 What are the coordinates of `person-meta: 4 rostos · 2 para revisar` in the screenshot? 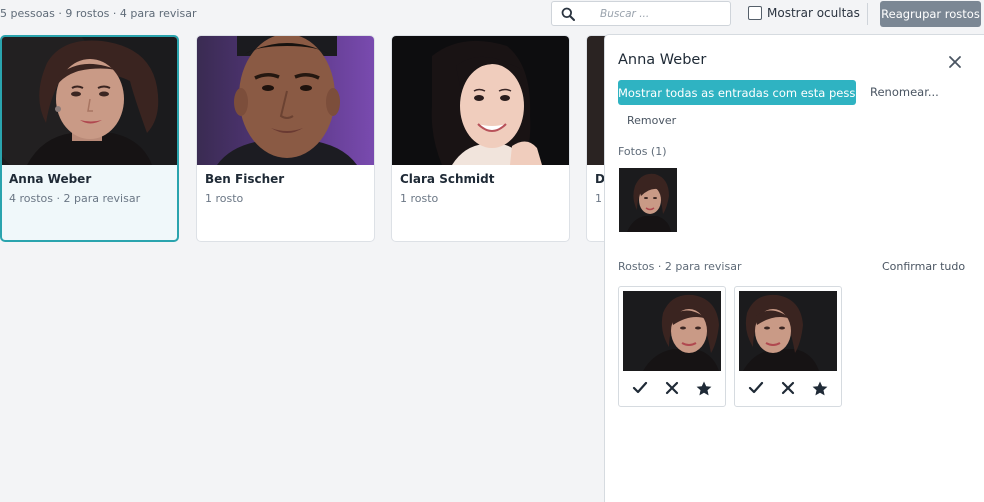 It's located at (75, 198).